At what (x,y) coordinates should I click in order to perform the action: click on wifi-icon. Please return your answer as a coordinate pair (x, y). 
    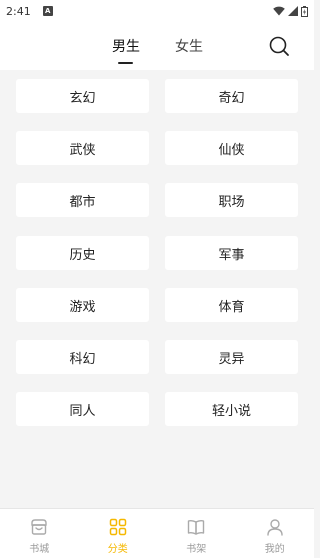
    Looking at the image, I should click on (279, 11).